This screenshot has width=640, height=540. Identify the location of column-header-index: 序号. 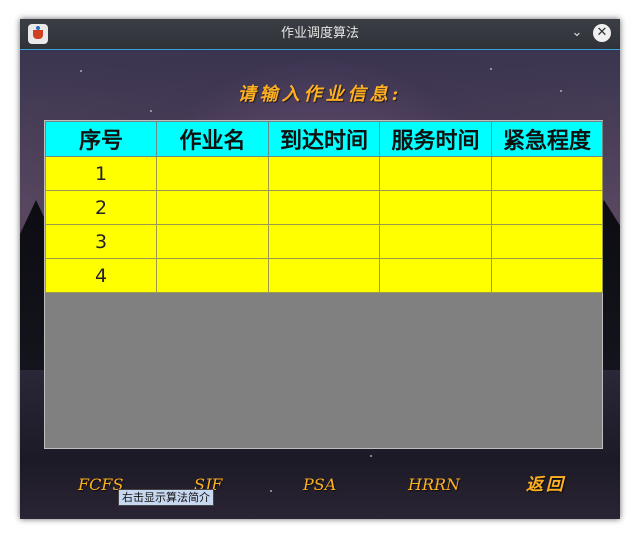
(101, 139).